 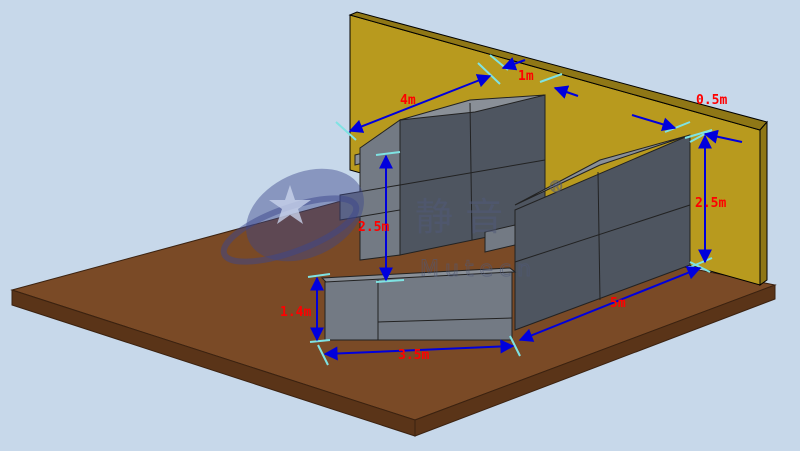 I want to click on watermark-english-text: Mutecn, so click(x=478, y=269).